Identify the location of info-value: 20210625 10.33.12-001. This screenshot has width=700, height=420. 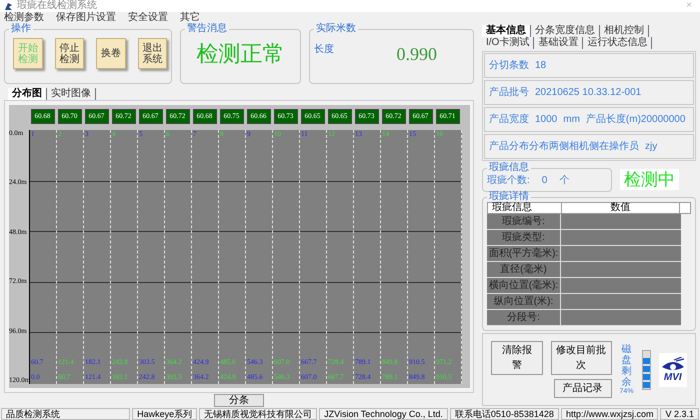
(588, 93).